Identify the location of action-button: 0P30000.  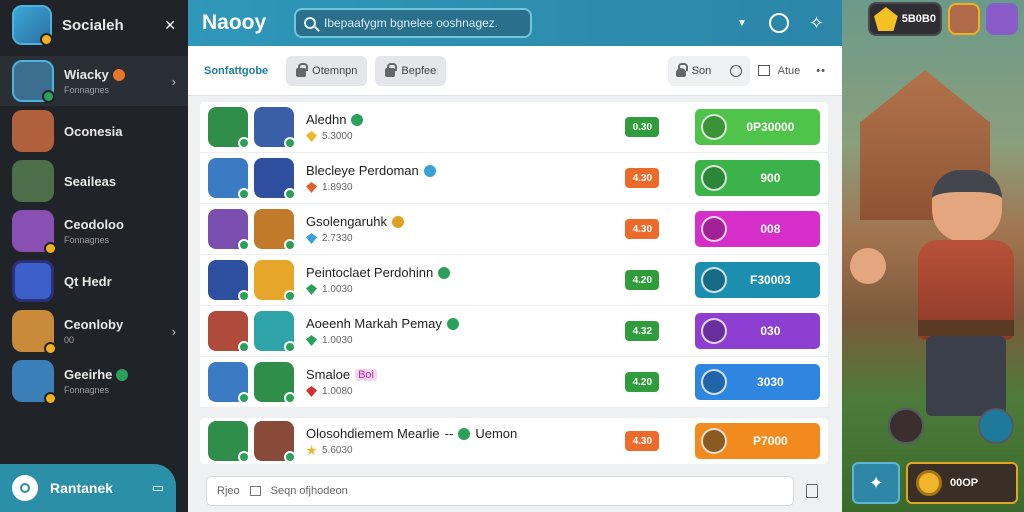
(757, 127).